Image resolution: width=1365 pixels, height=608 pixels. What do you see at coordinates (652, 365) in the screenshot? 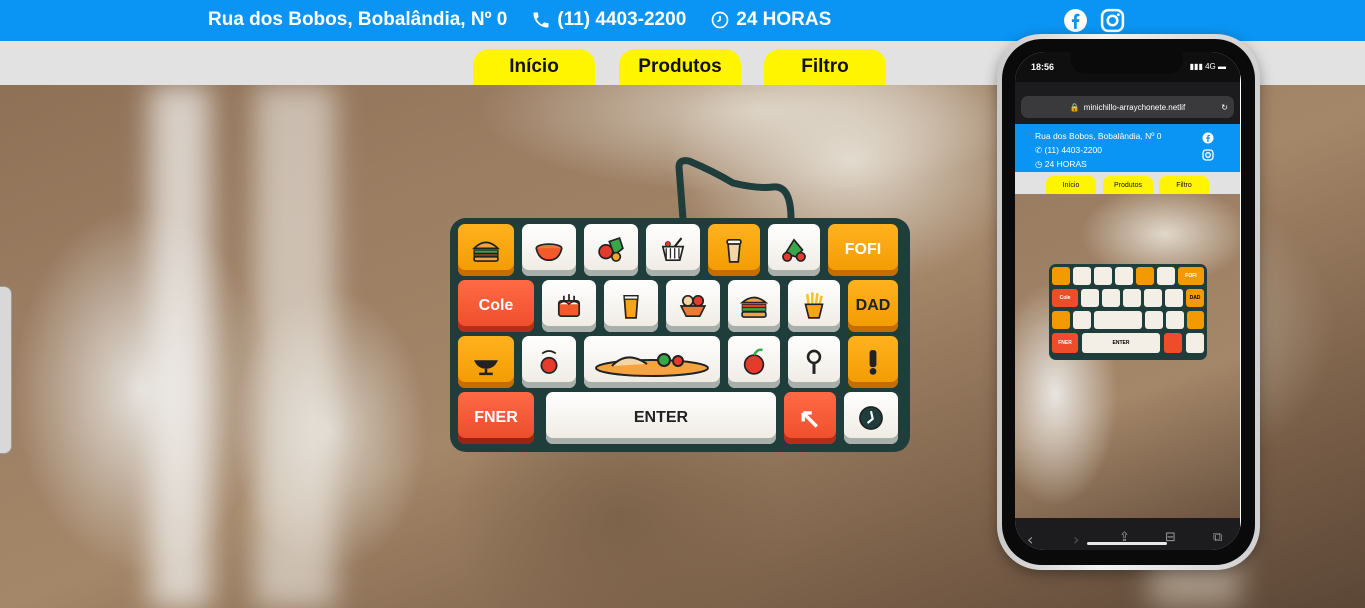
I see `food-platter-icon` at bounding box center [652, 365].